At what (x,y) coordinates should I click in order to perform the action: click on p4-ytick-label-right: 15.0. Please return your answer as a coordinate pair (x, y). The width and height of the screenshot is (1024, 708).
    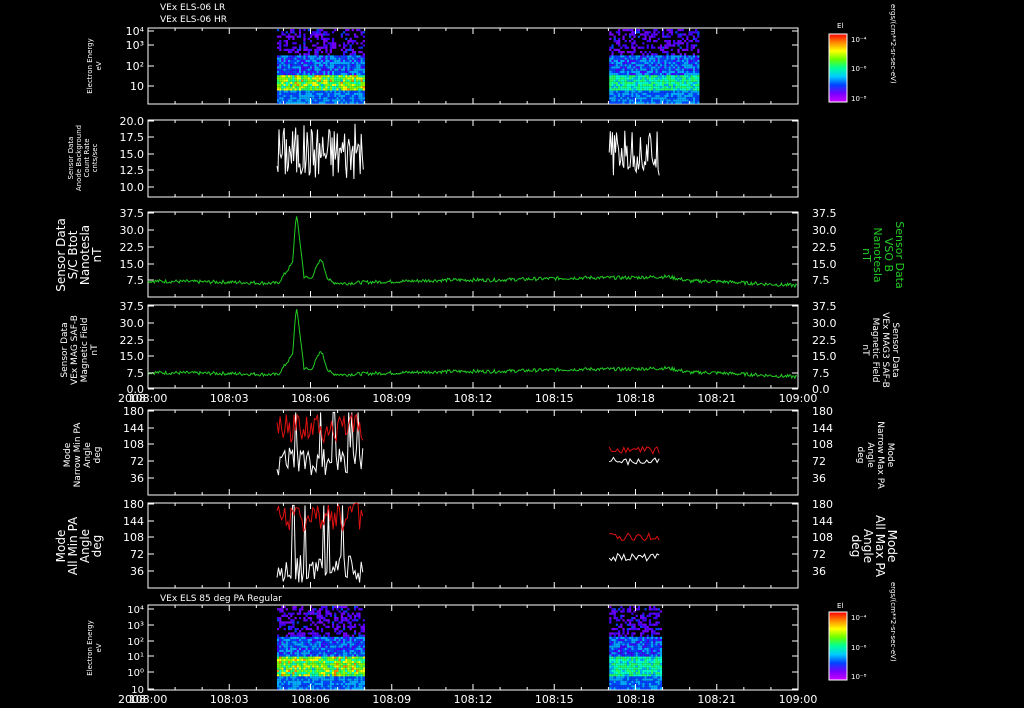
    Looking at the image, I should click on (824, 356).